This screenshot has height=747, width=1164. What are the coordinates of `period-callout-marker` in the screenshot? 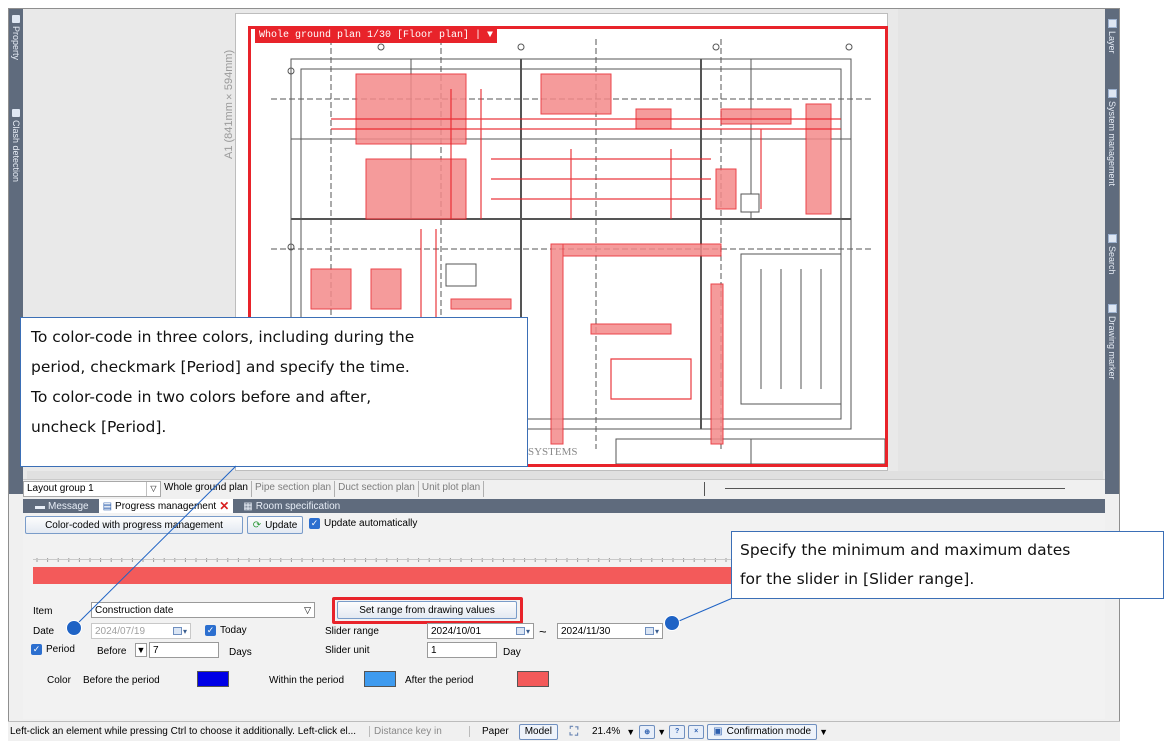 It's located at (74, 628).